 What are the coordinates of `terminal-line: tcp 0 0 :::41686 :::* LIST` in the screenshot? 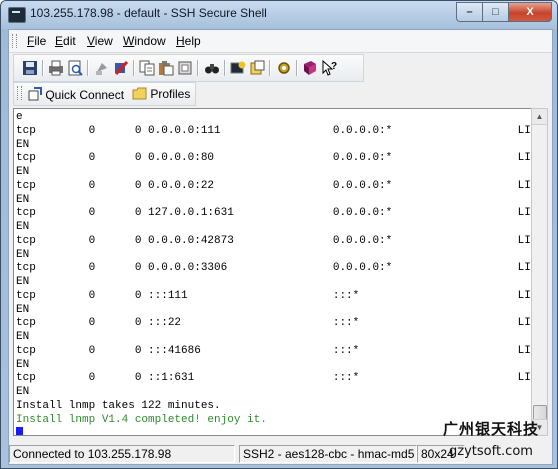 It's located at (274, 350).